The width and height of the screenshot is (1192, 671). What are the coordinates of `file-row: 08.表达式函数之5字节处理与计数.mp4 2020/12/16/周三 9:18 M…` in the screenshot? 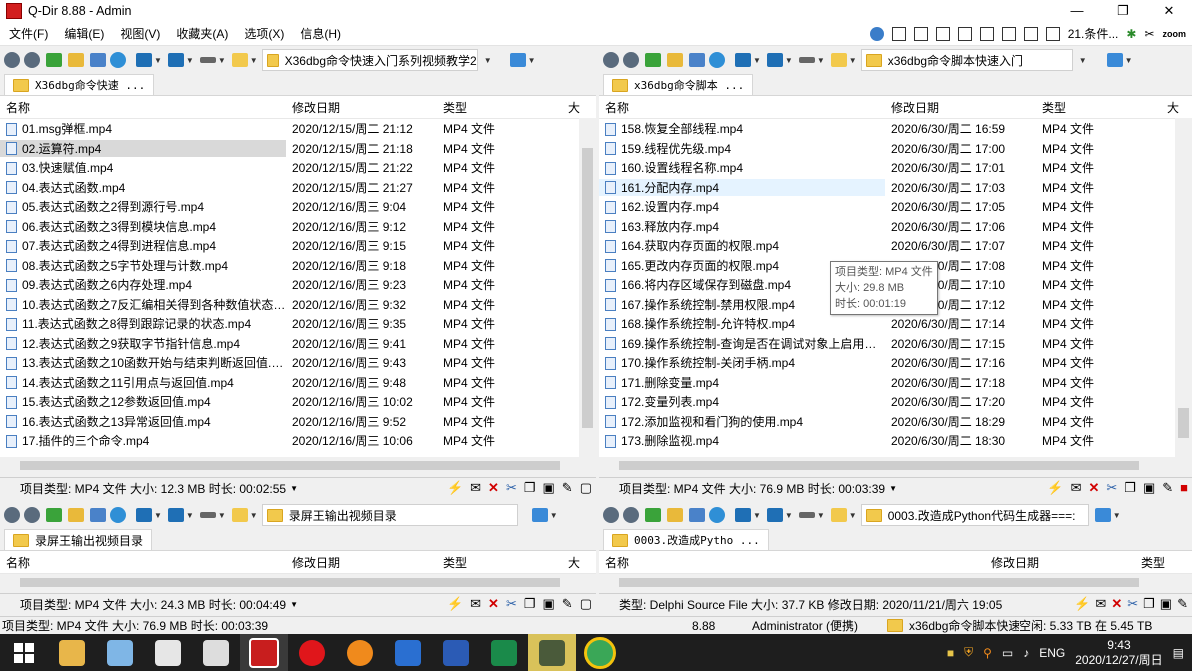 It's located at (298, 266).